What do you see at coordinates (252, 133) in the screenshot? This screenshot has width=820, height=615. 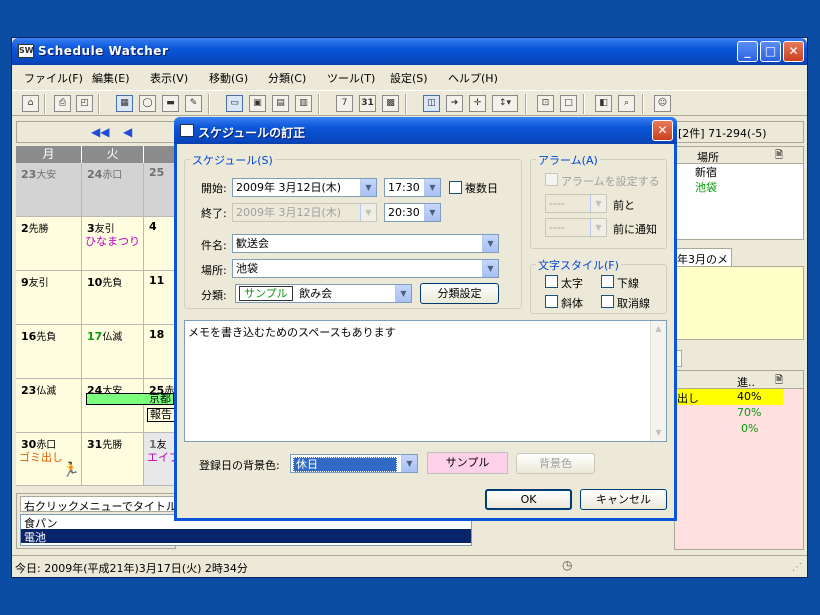 I see `dialog-title: スケジュールの訂正` at bounding box center [252, 133].